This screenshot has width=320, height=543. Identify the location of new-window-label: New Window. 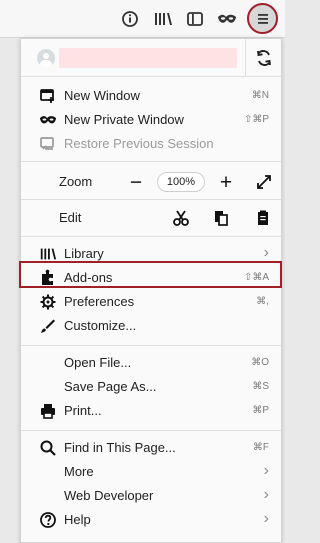
(102, 95).